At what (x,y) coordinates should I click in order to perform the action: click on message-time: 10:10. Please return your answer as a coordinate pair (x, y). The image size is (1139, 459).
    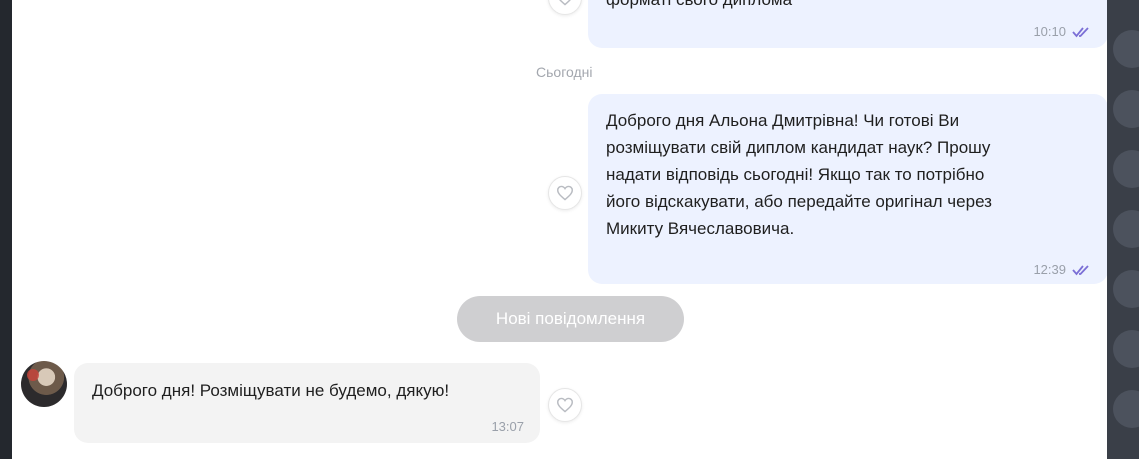
    Looking at the image, I should click on (1049, 31).